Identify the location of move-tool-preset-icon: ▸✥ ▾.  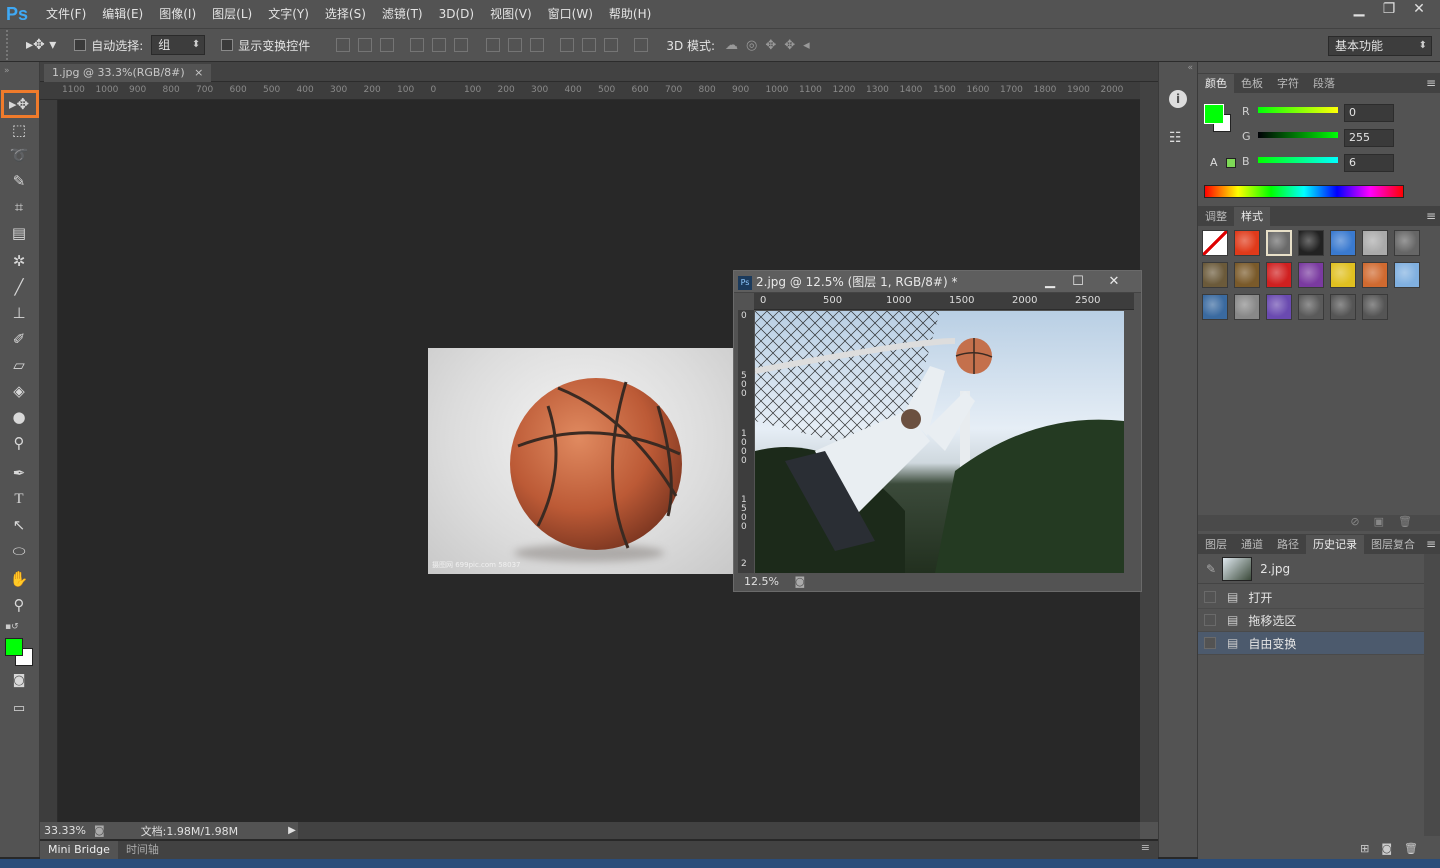
(41, 45).